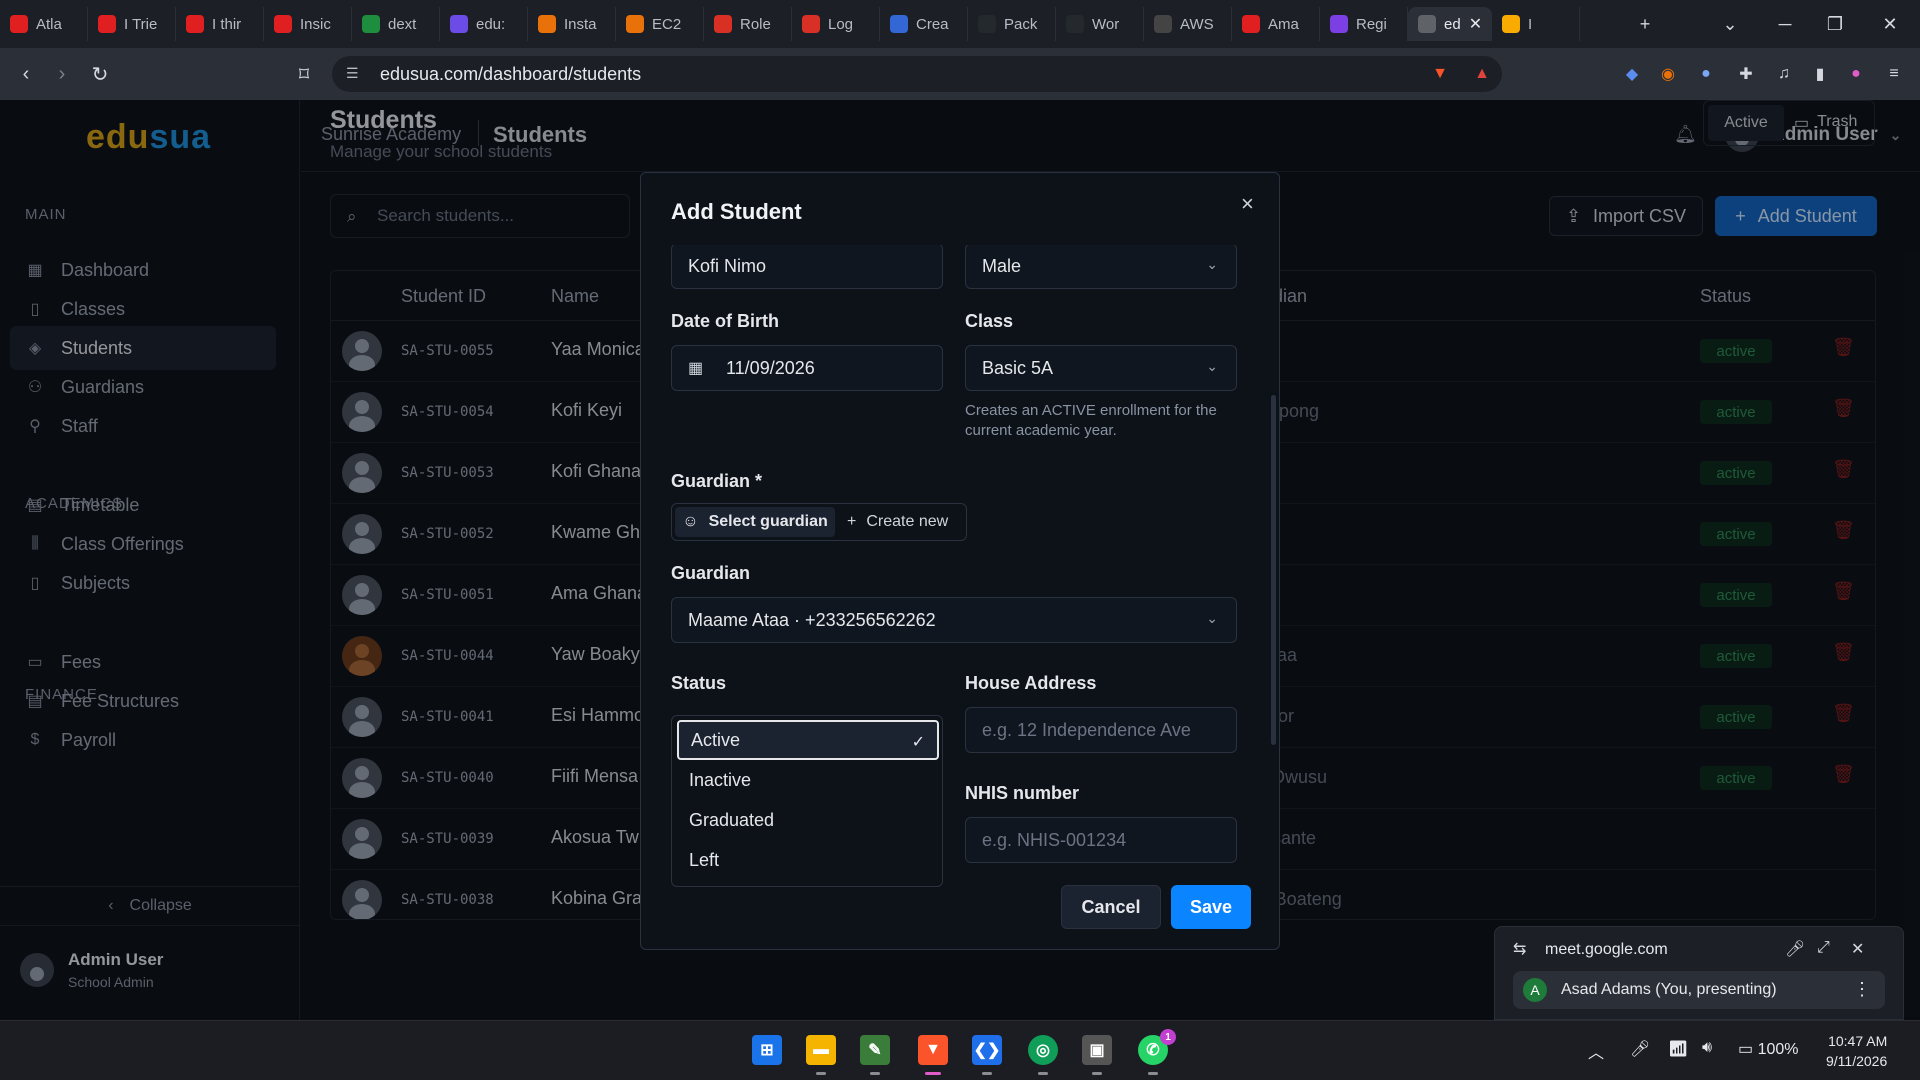  I want to click on maximize-button: ❐, so click(1835, 24).